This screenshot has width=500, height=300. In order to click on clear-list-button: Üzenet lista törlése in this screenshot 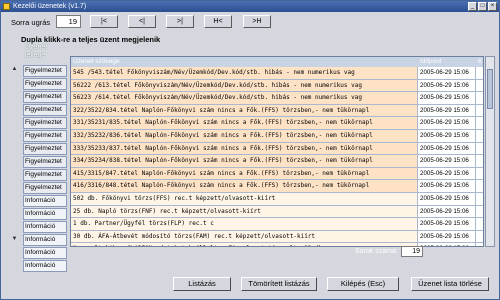, I will do `click(450, 284)`.